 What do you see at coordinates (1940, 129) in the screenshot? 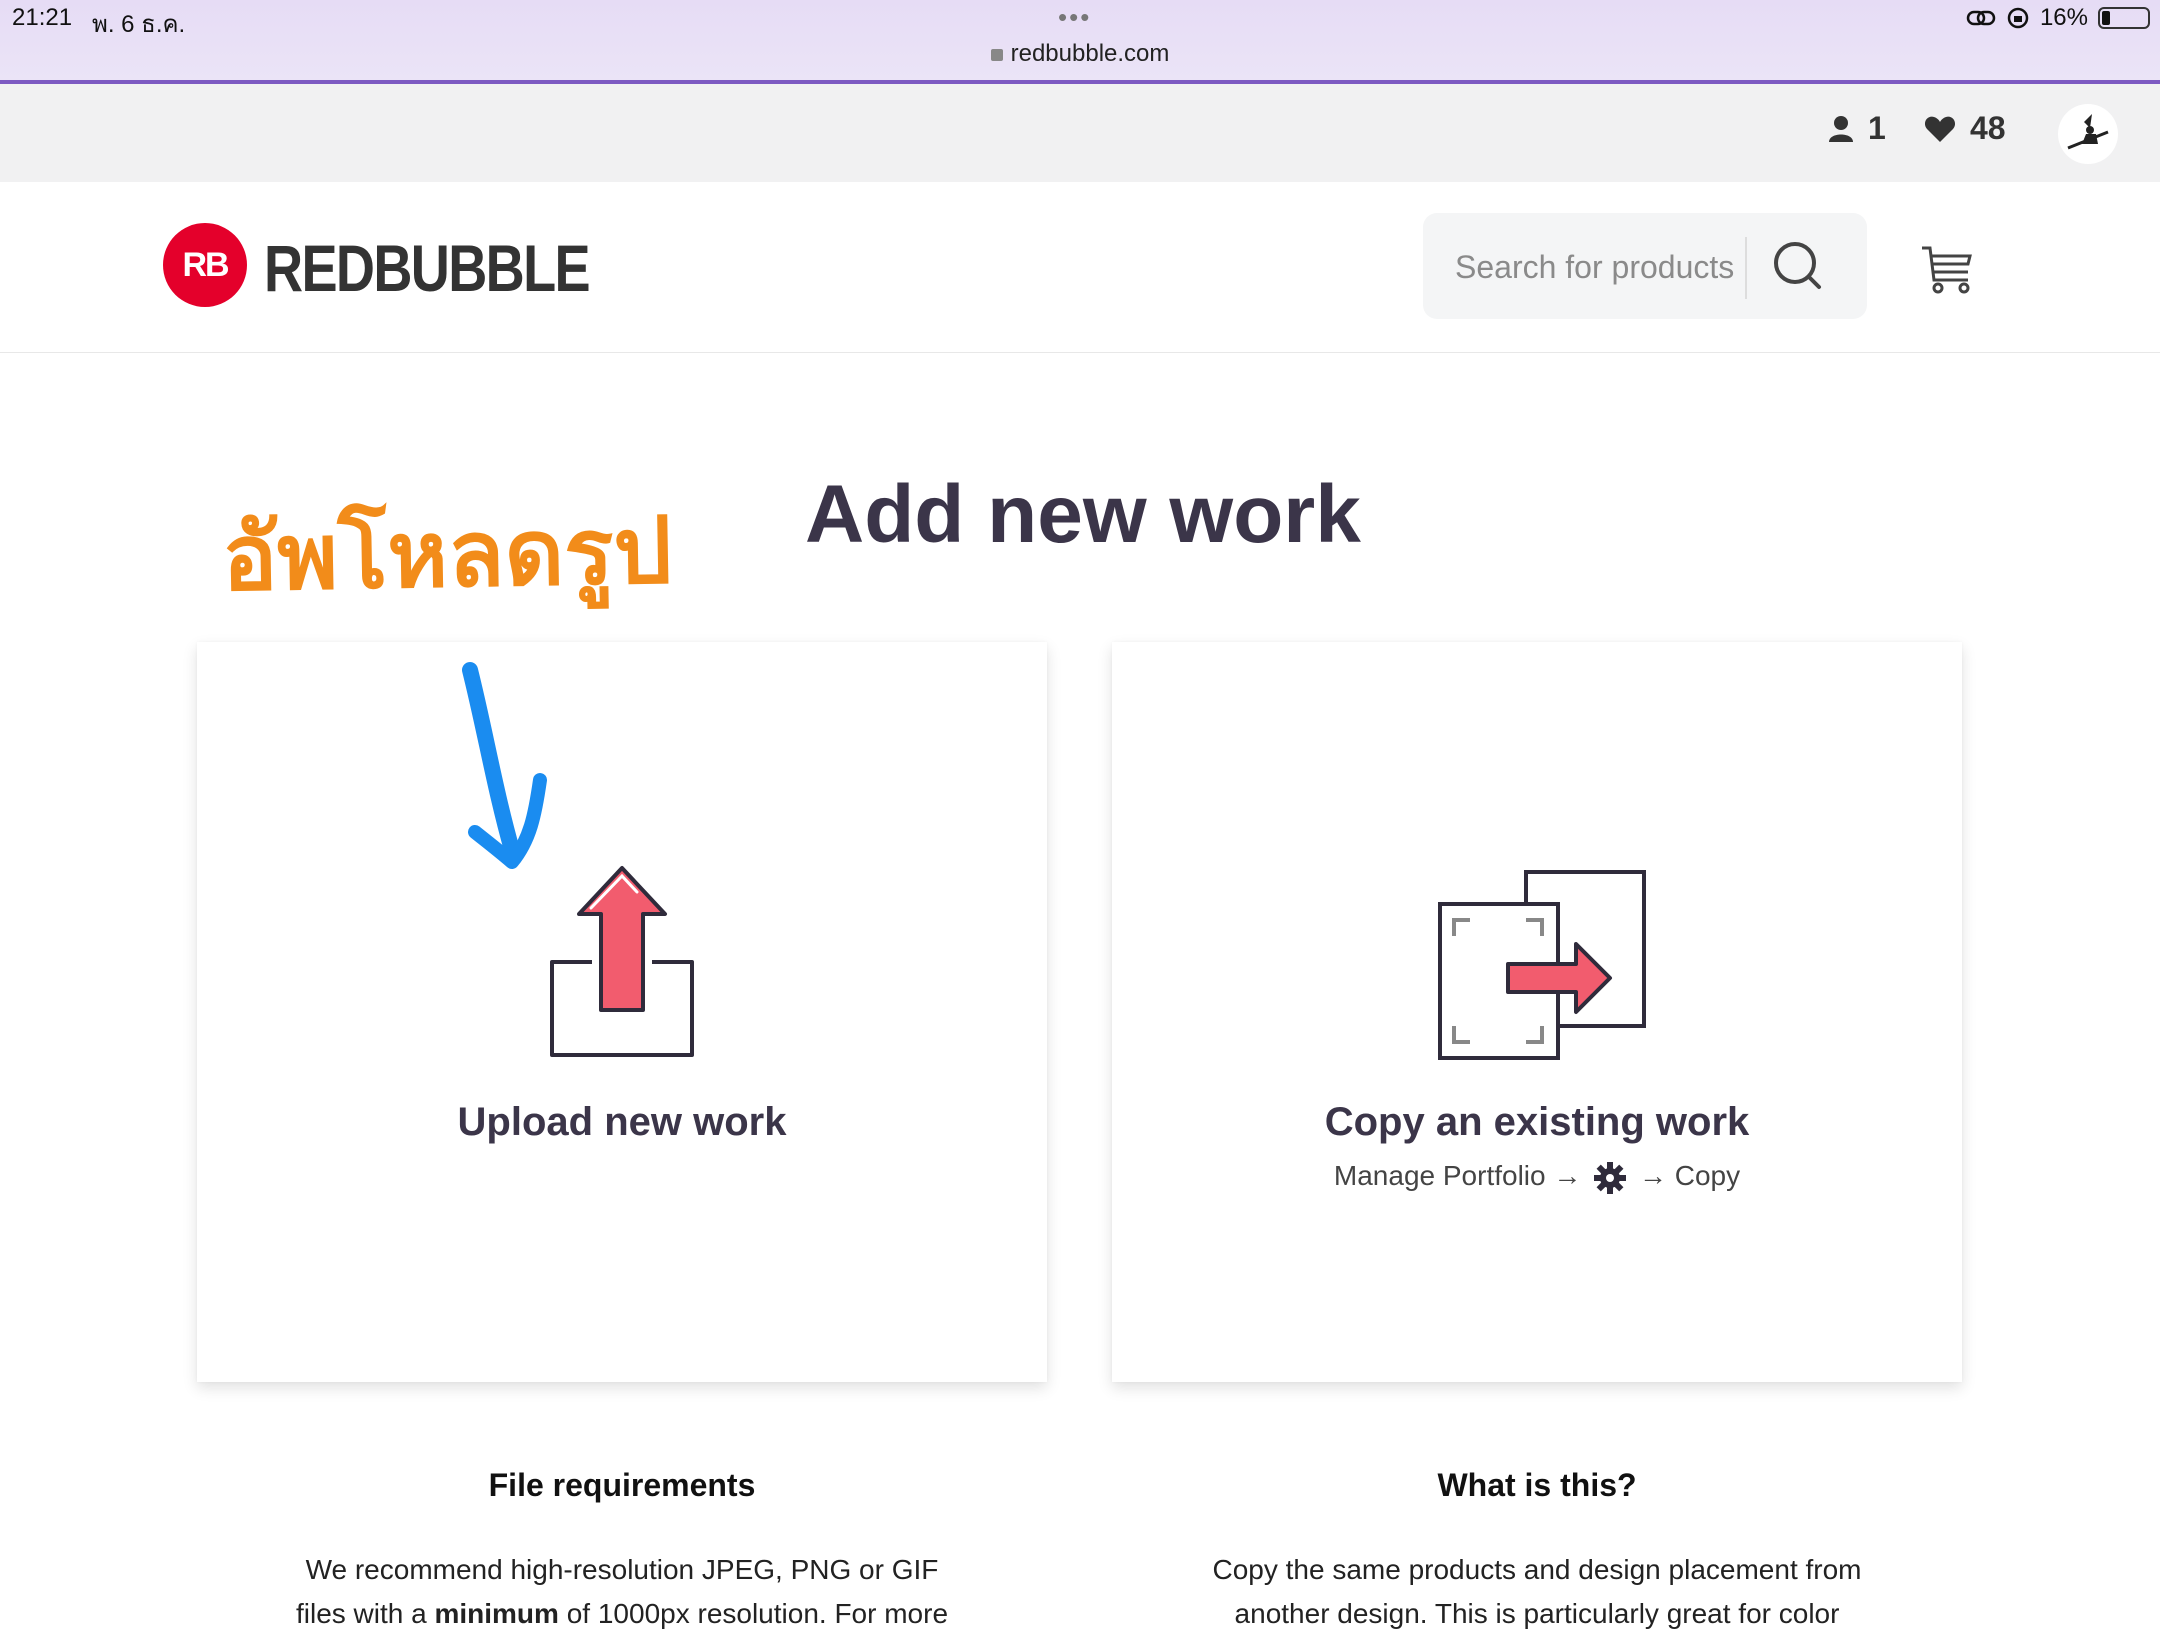
I see `heart-icon` at bounding box center [1940, 129].